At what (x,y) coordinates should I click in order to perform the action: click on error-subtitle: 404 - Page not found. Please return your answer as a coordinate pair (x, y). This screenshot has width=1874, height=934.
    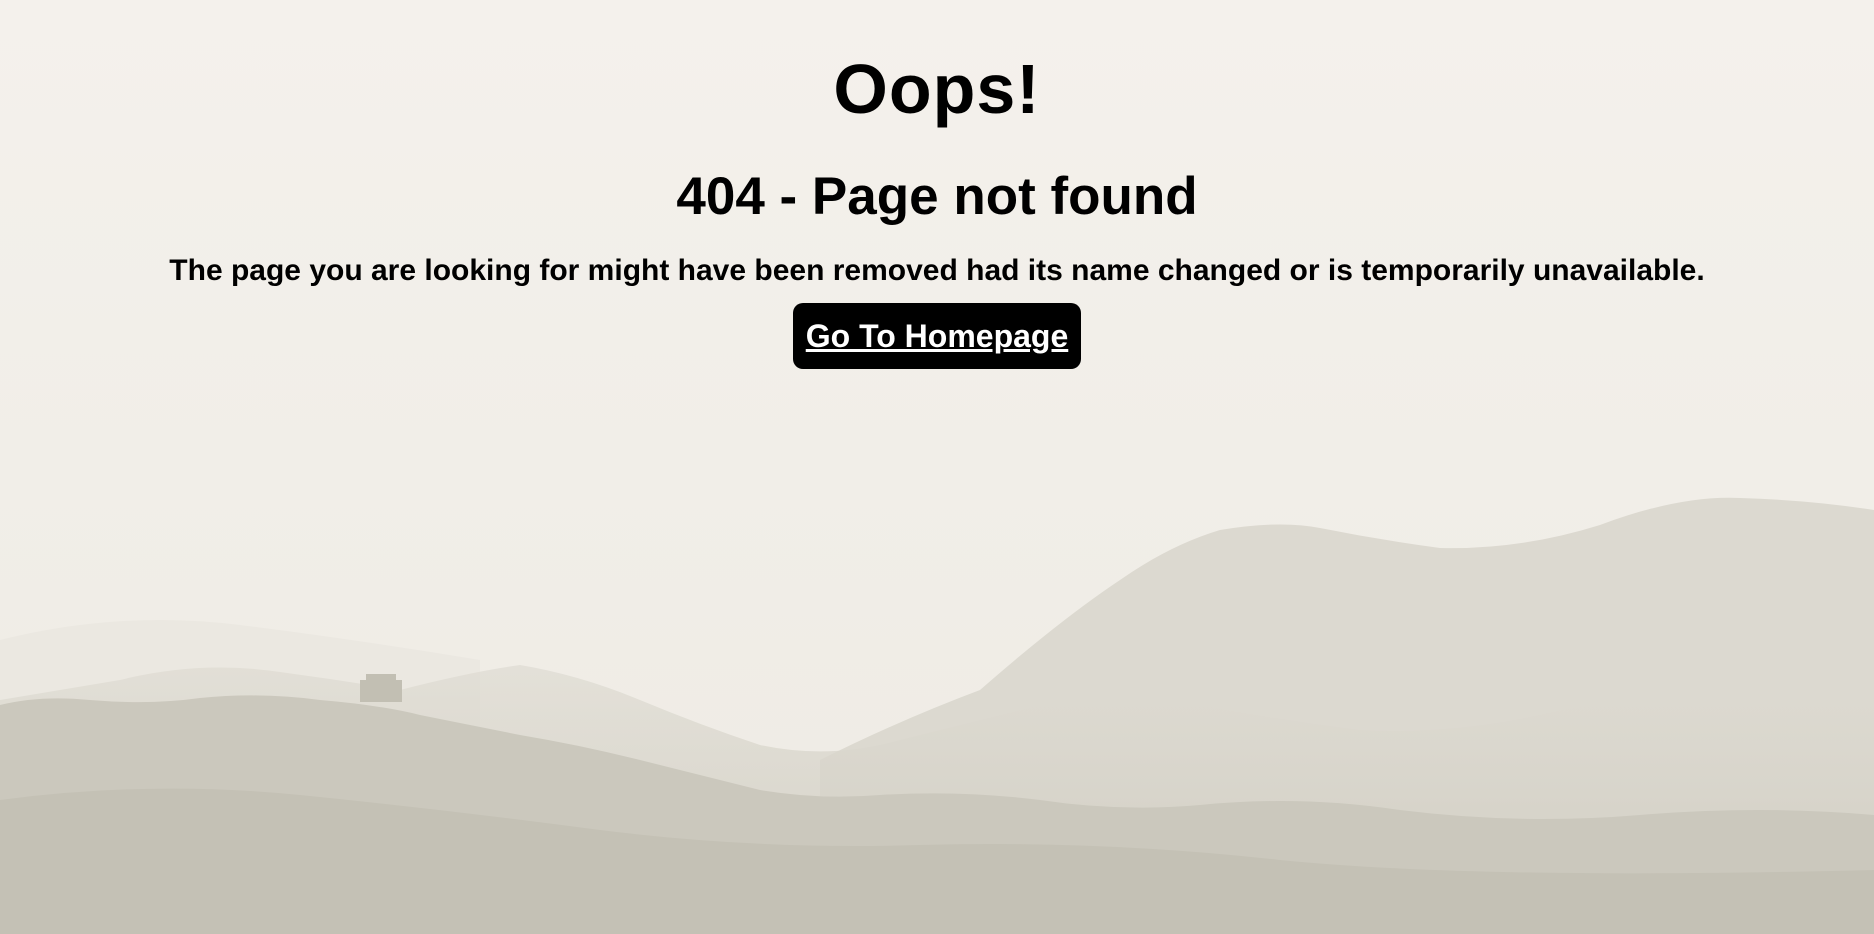
    Looking at the image, I should click on (937, 196).